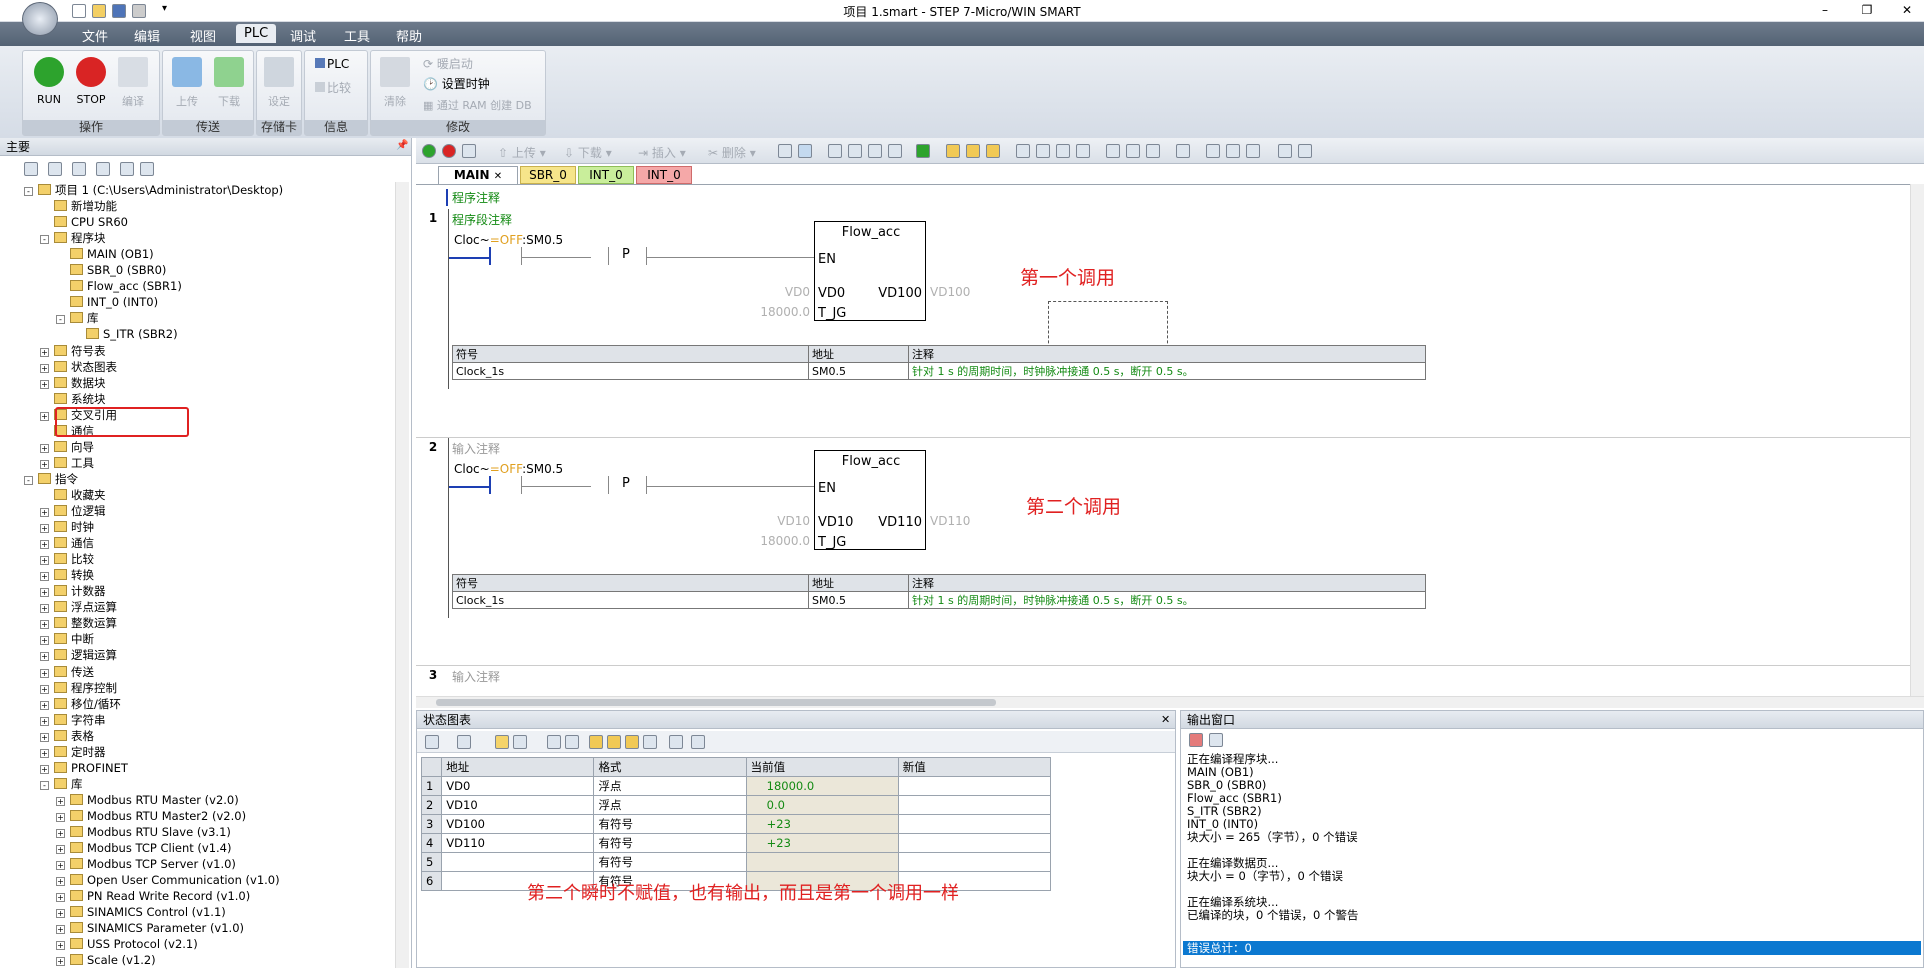 The height and width of the screenshot is (968, 1924). What do you see at coordinates (469, 151) in the screenshot?
I see `compile-small-icon` at bounding box center [469, 151].